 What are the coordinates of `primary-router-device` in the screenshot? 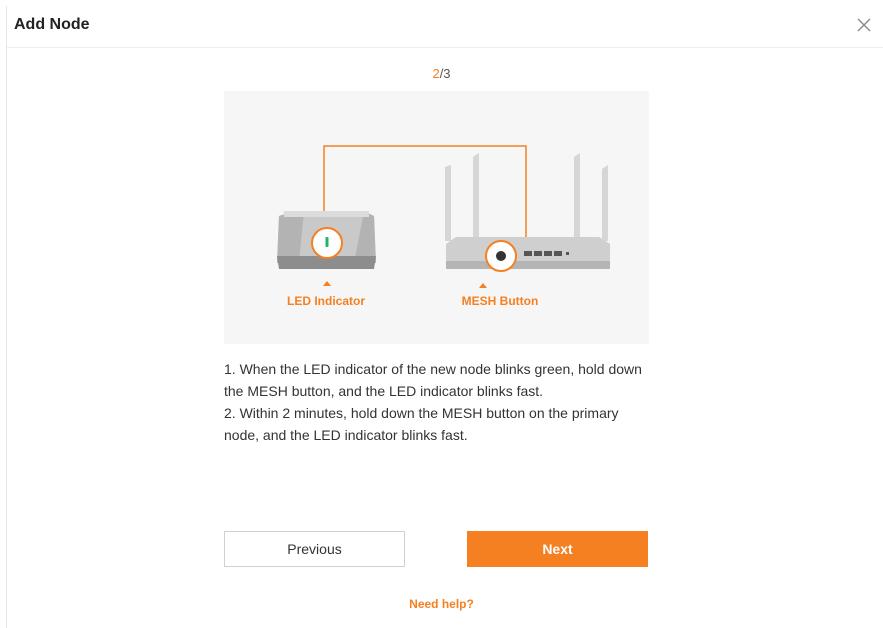 It's located at (527, 211).